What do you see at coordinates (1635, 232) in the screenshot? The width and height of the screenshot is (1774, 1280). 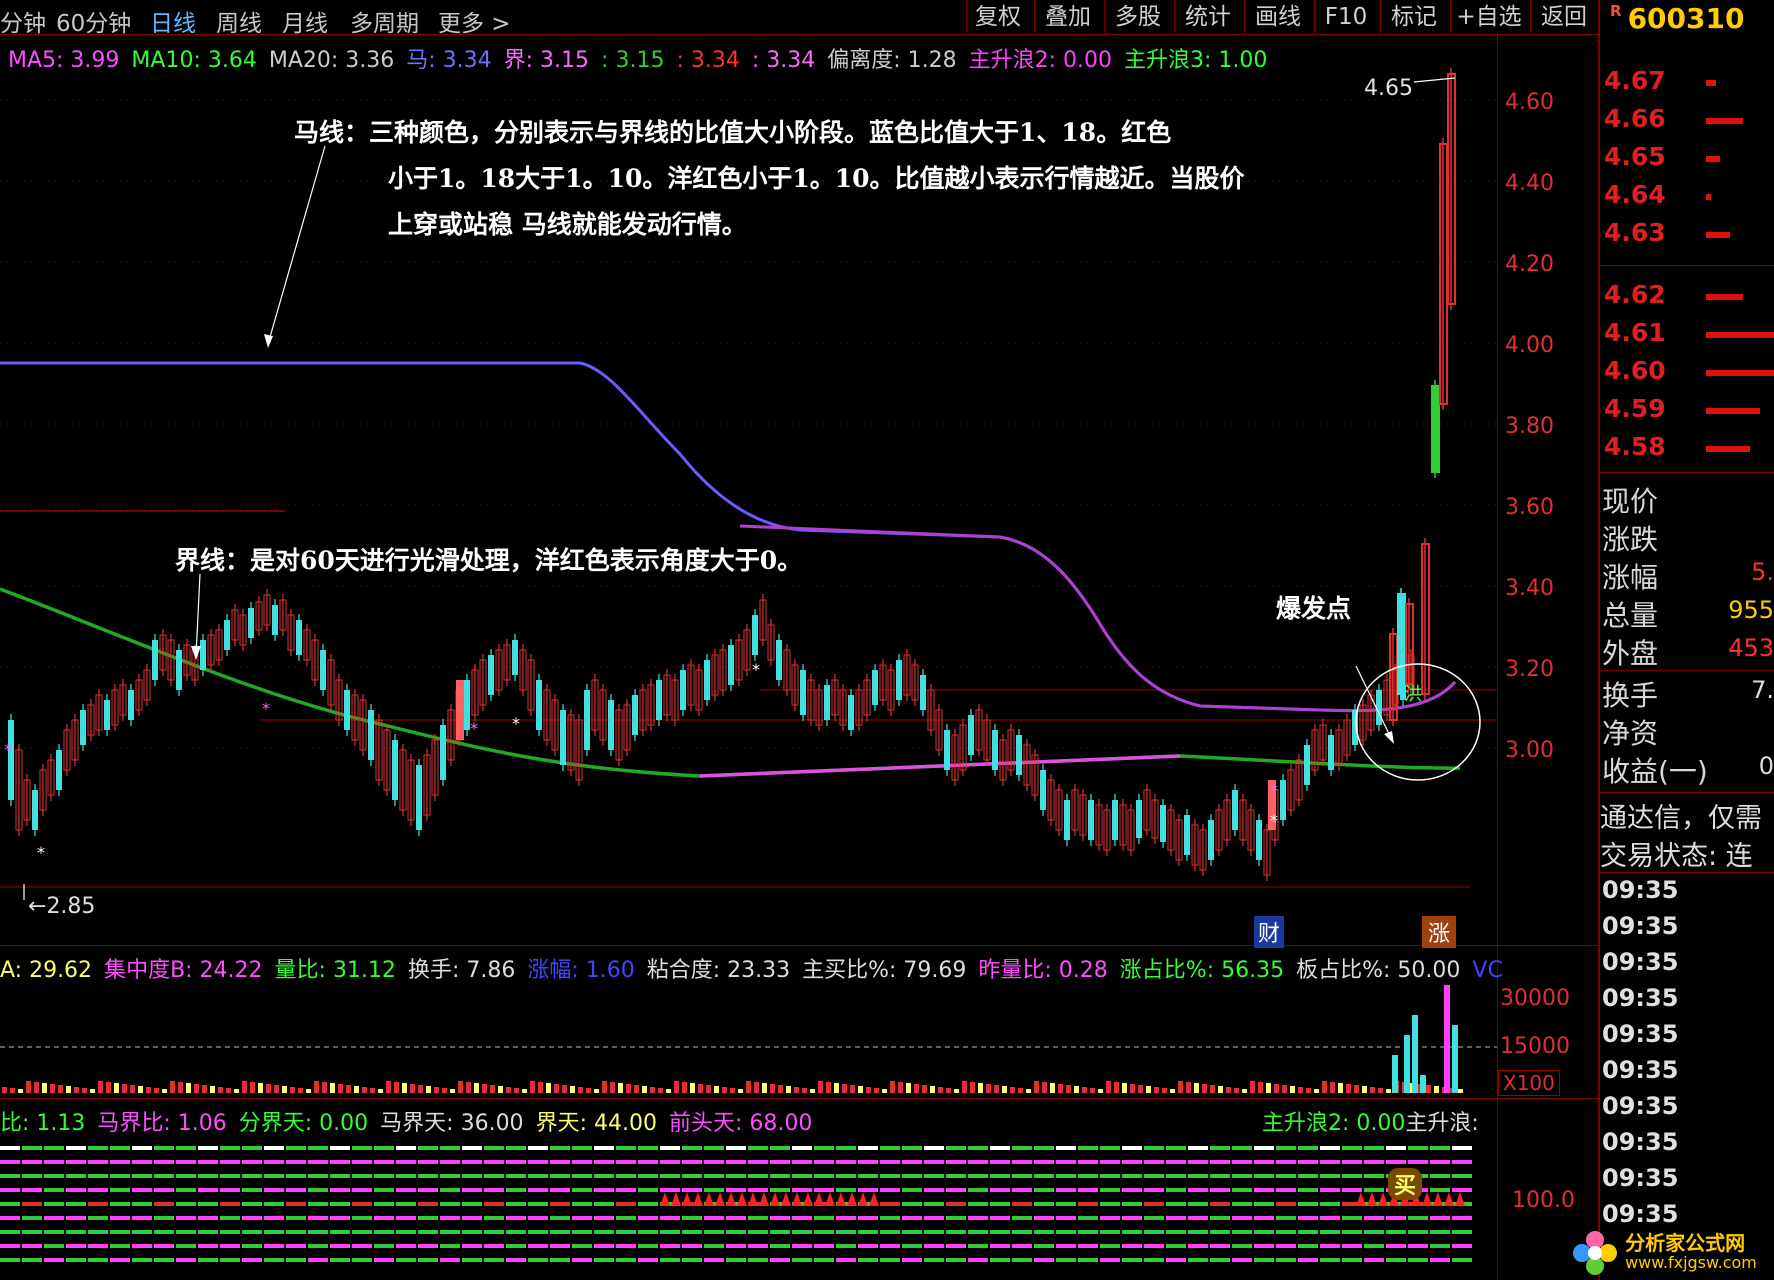 I see `orderbook-price: 4.63` at bounding box center [1635, 232].